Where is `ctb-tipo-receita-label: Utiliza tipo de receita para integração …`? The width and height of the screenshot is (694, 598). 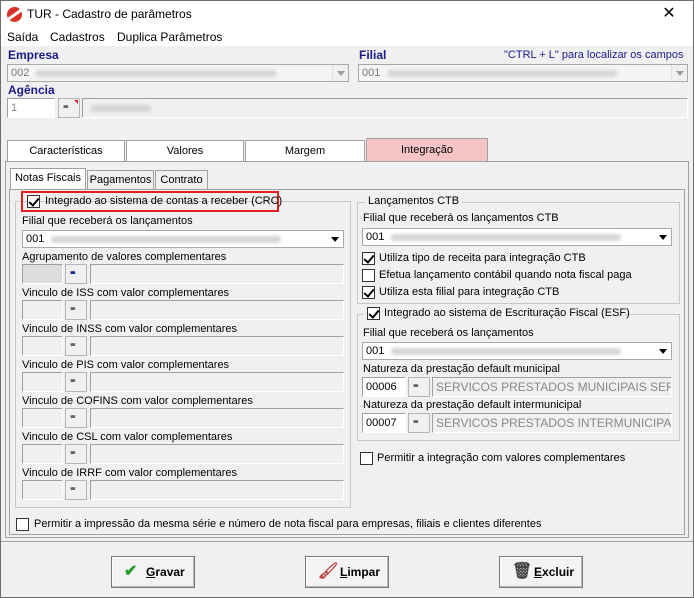
ctb-tipo-receita-label: Utiliza tipo de receita para integração … is located at coordinates (482, 258).